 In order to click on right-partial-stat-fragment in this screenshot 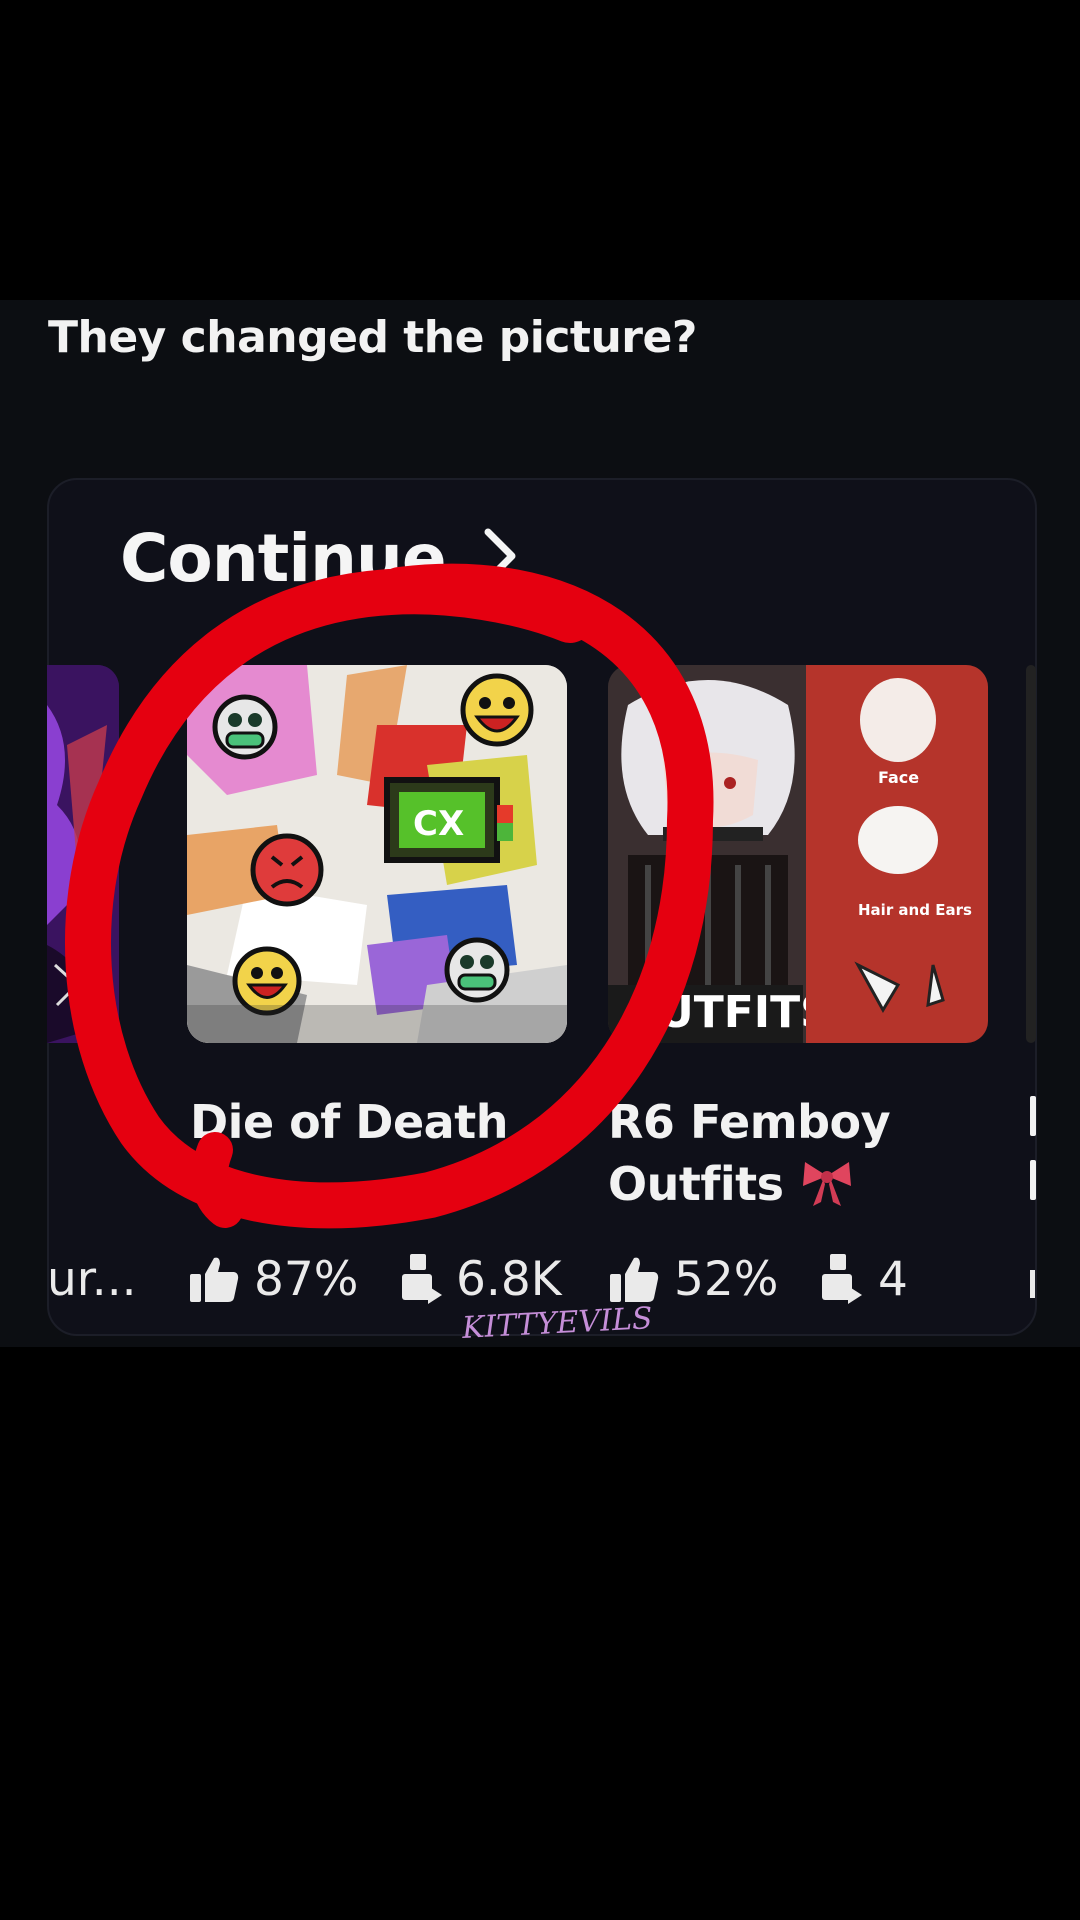, I will do `click(1032, 1284)`.